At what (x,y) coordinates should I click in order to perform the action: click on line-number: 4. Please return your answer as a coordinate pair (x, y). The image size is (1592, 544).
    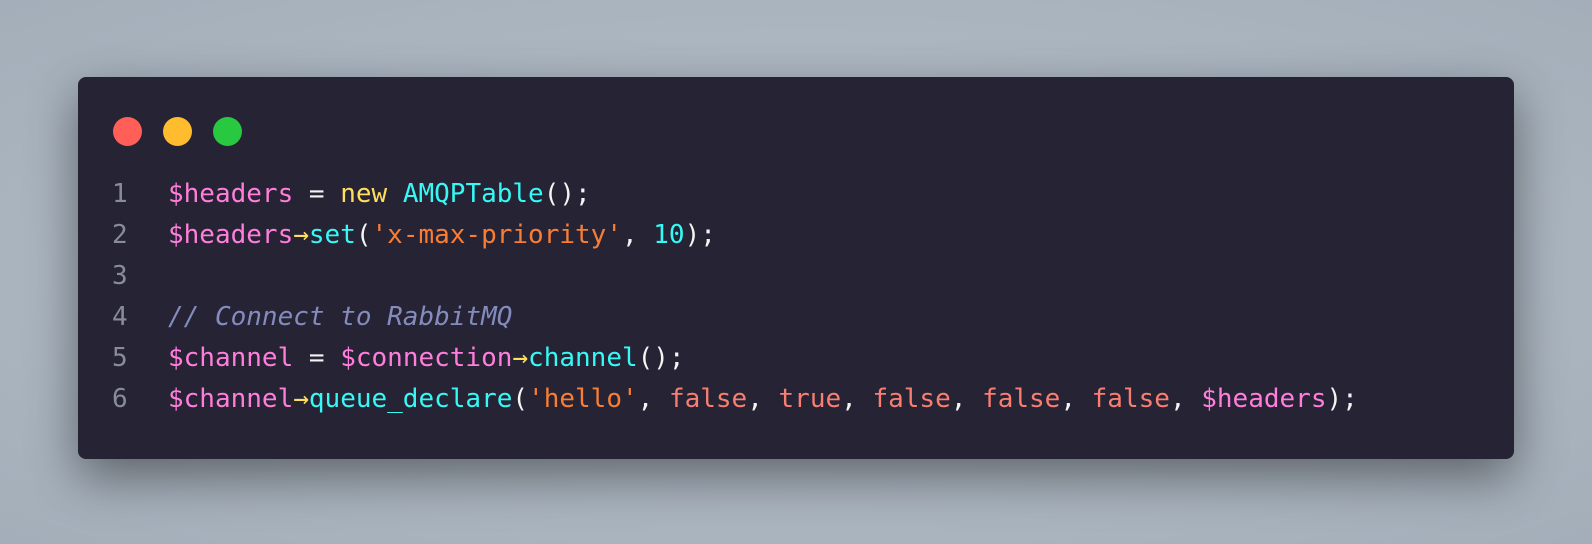
    Looking at the image, I should click on (120, 317).